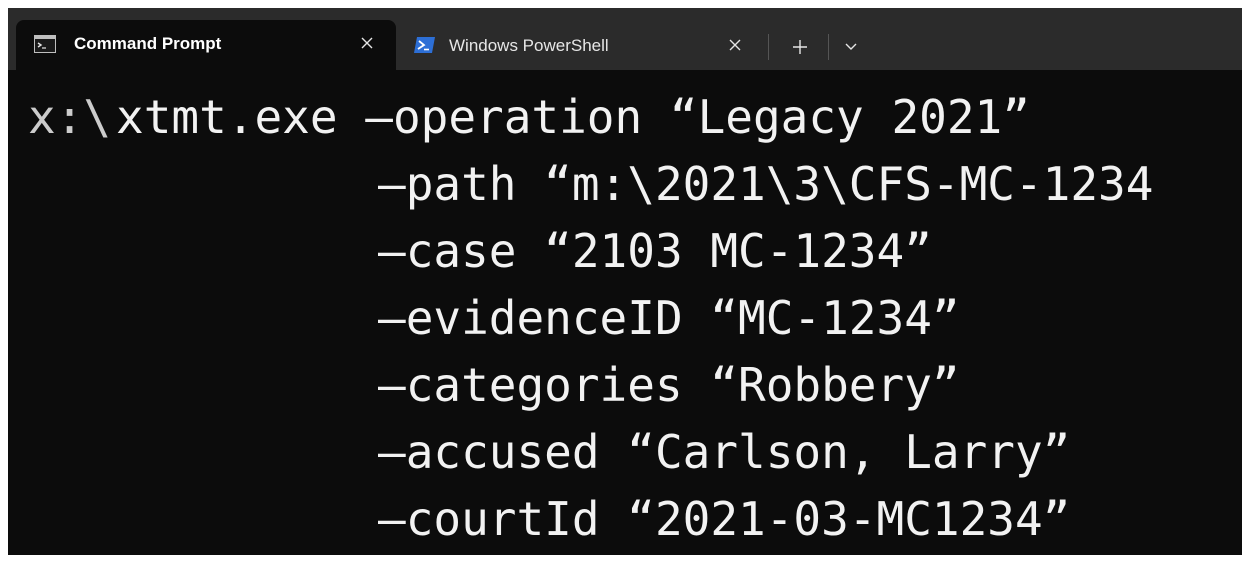 This screenshot has width=1250, height=563. I want to click on terminal-line: –courtId “2021-03-MC1234”, so click(724, 519).